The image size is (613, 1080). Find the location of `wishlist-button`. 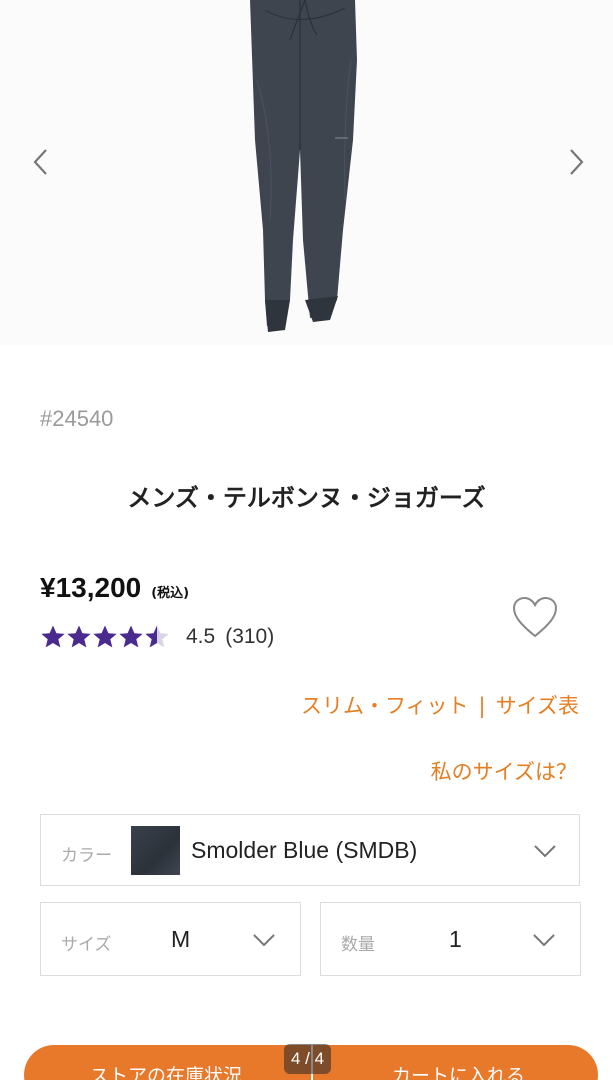

wishlist-button is located at coordinates (535, 618).